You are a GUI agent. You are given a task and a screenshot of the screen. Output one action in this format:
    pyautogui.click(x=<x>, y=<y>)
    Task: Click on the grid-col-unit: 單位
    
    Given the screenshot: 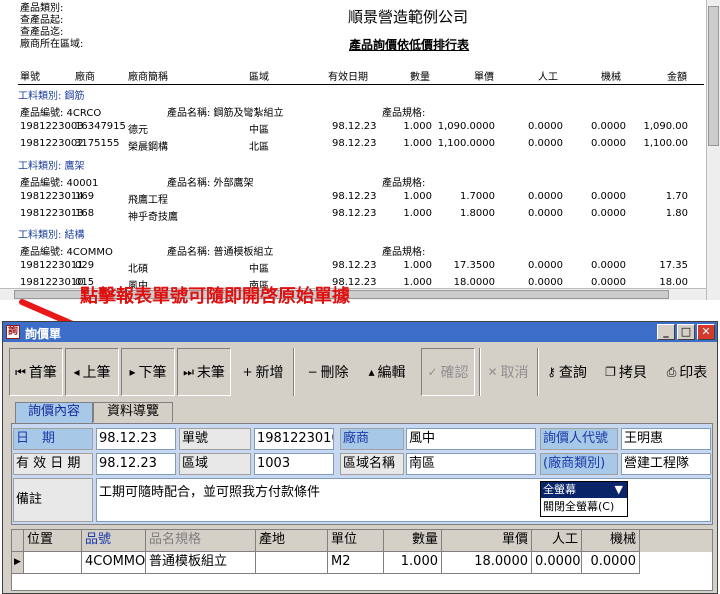 What is the action you would take?
    pyautogui.click(x=356, y=541)
    